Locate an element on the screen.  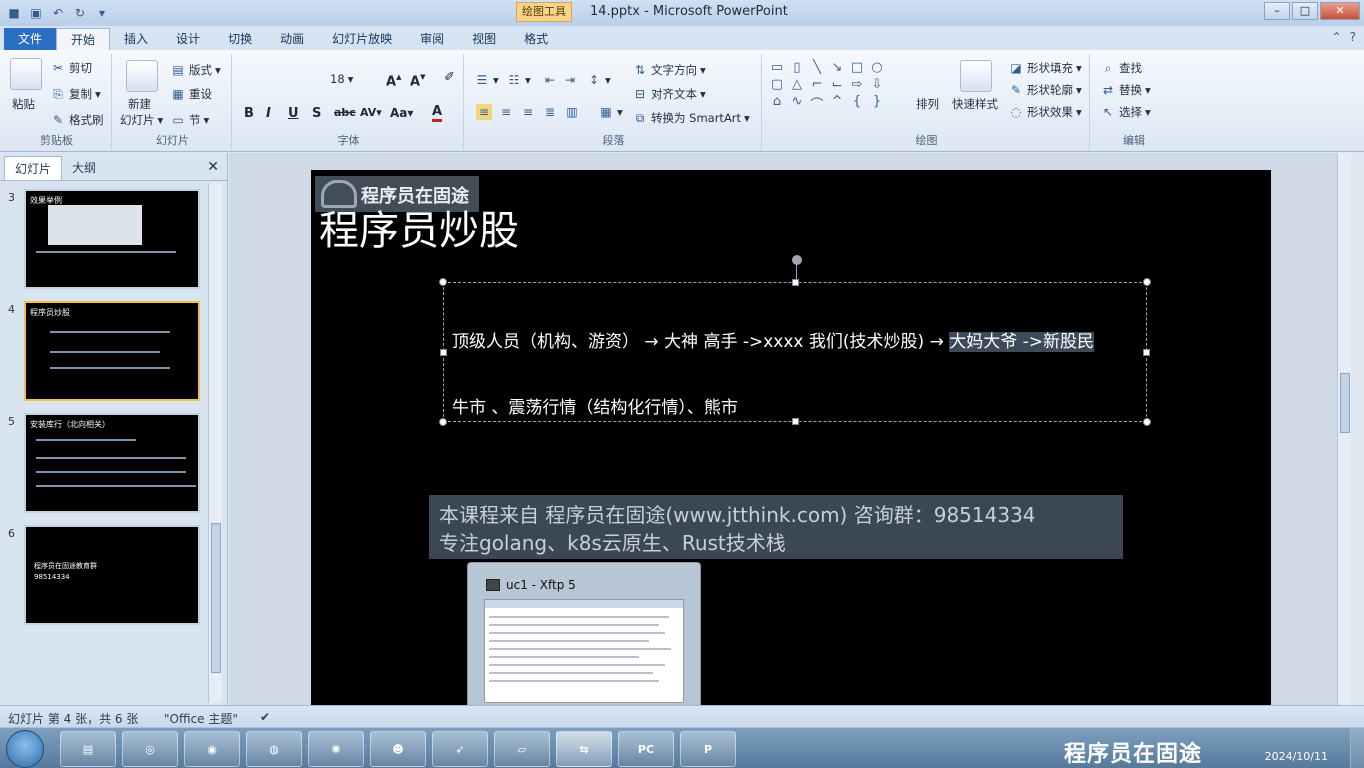
strikethrough-button: abc is located at coordinates (345, 112).